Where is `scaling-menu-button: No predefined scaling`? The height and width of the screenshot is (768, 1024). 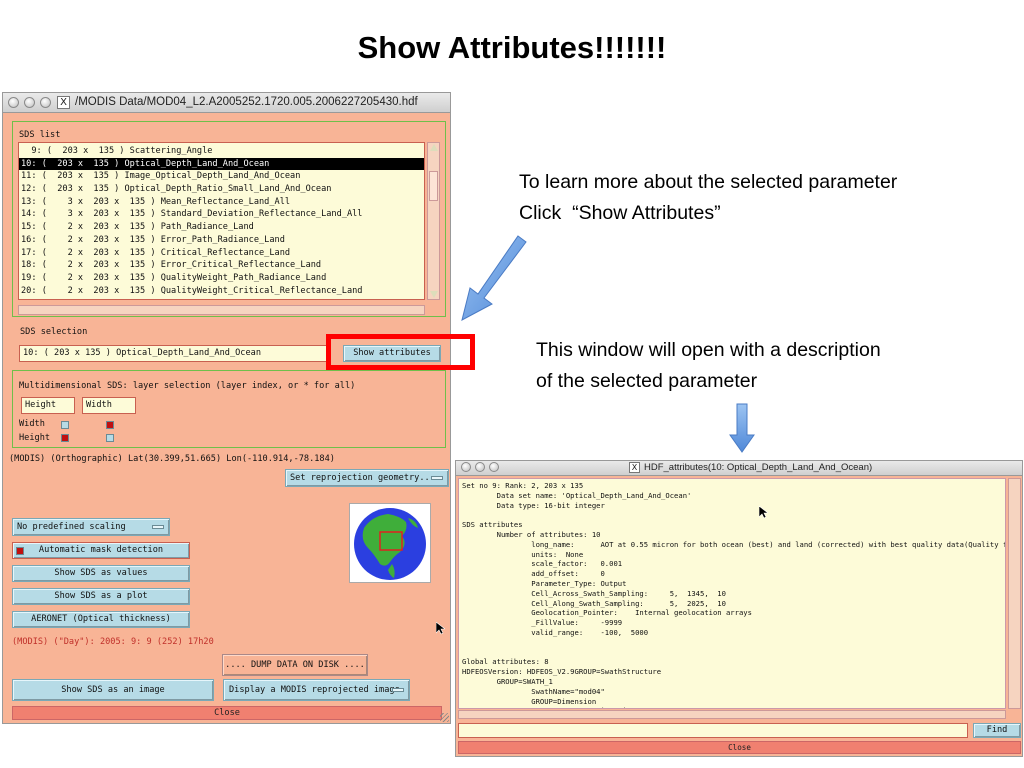 scaling-menu-button: No predefined scaling is located at coordinates (91, 527).